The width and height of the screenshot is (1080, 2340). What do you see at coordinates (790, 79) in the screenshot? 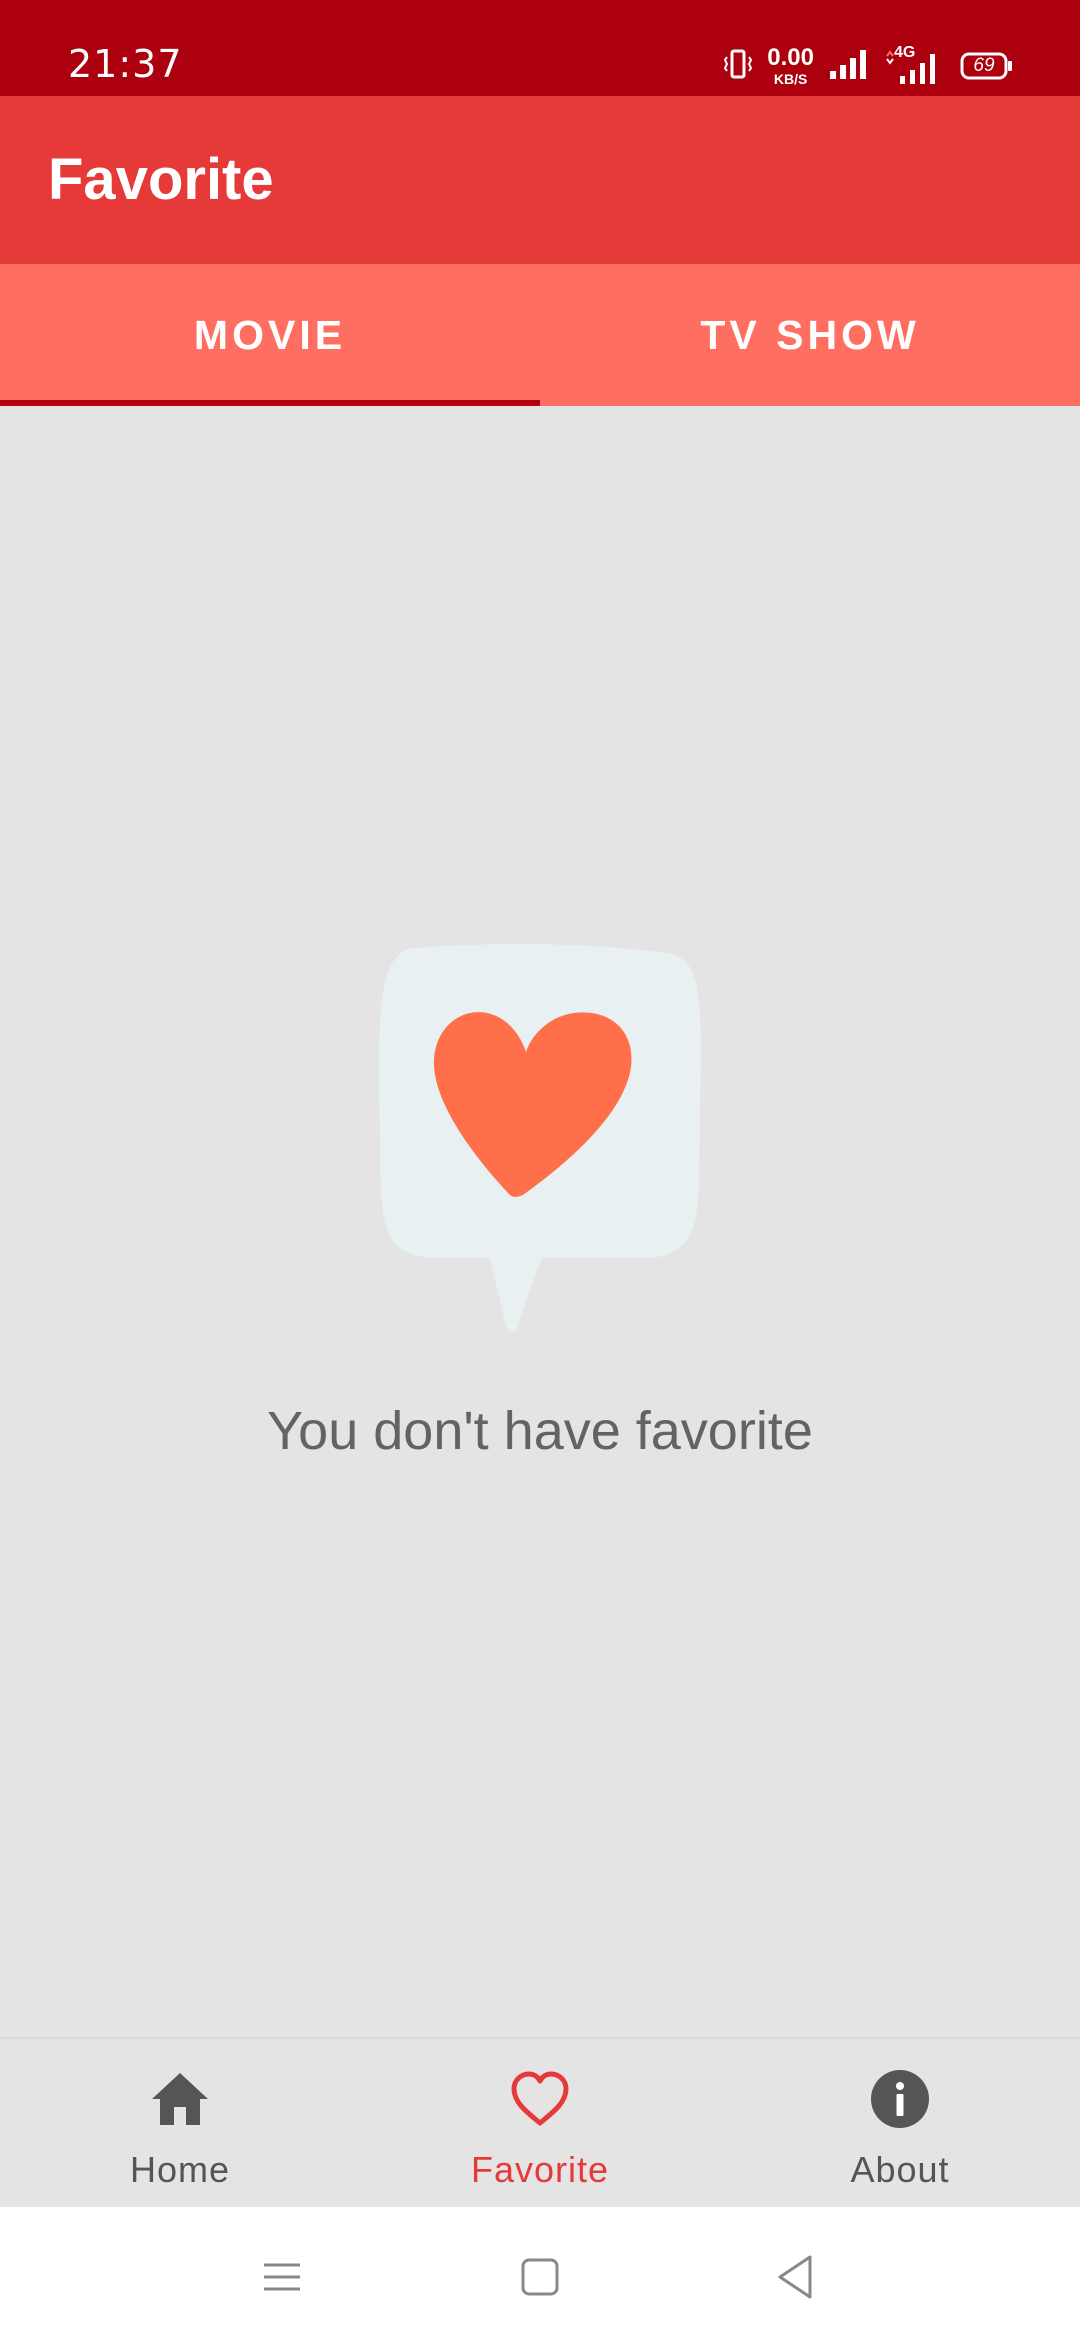
I see `network-speed-unit: KB/S` at bounding box center [790, 79].